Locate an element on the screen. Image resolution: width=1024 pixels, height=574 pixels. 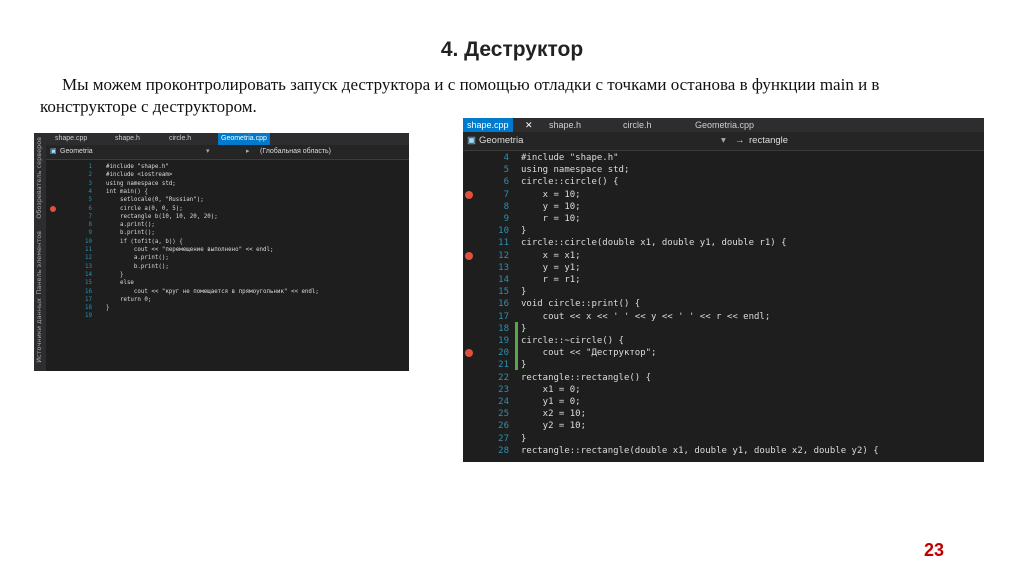
code-line: y = 10; is located at coordinates (551, 207).